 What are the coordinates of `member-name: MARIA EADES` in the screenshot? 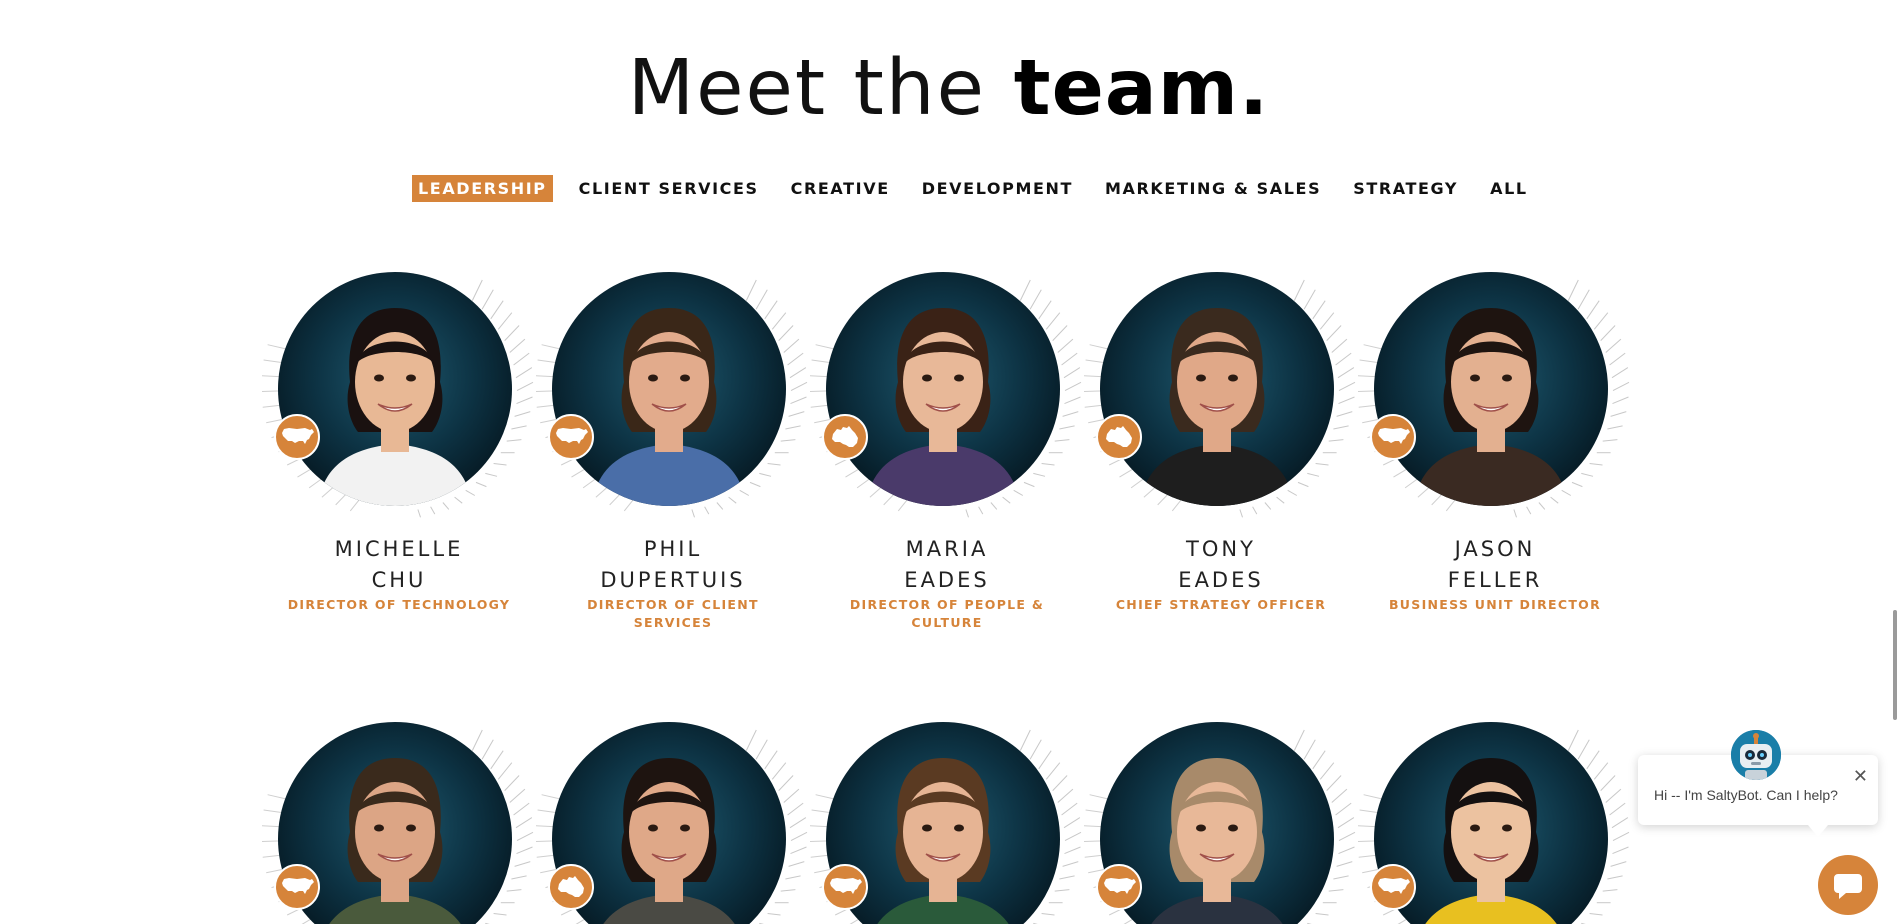 It's located at (947, 565).